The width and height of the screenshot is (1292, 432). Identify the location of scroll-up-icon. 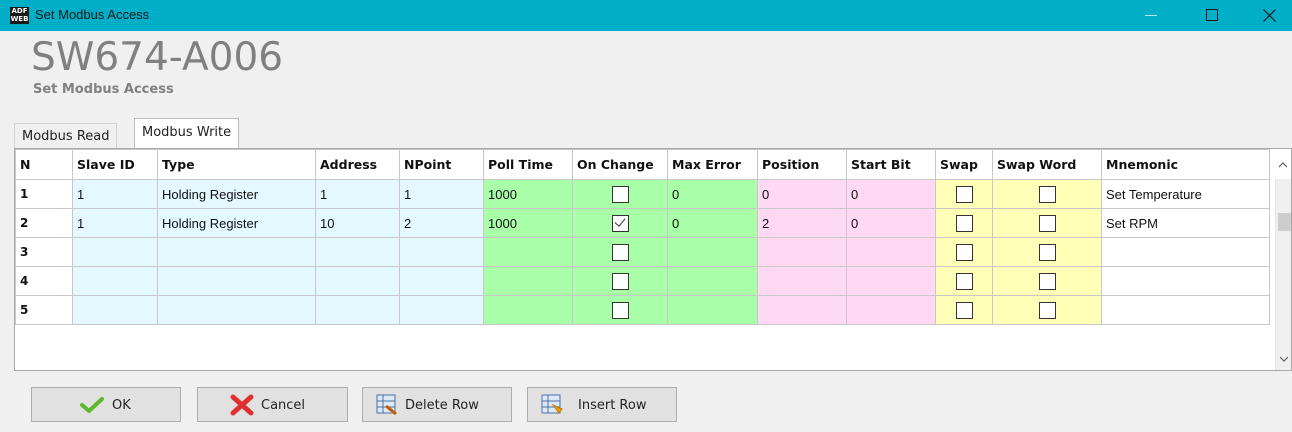
(1283, 165).